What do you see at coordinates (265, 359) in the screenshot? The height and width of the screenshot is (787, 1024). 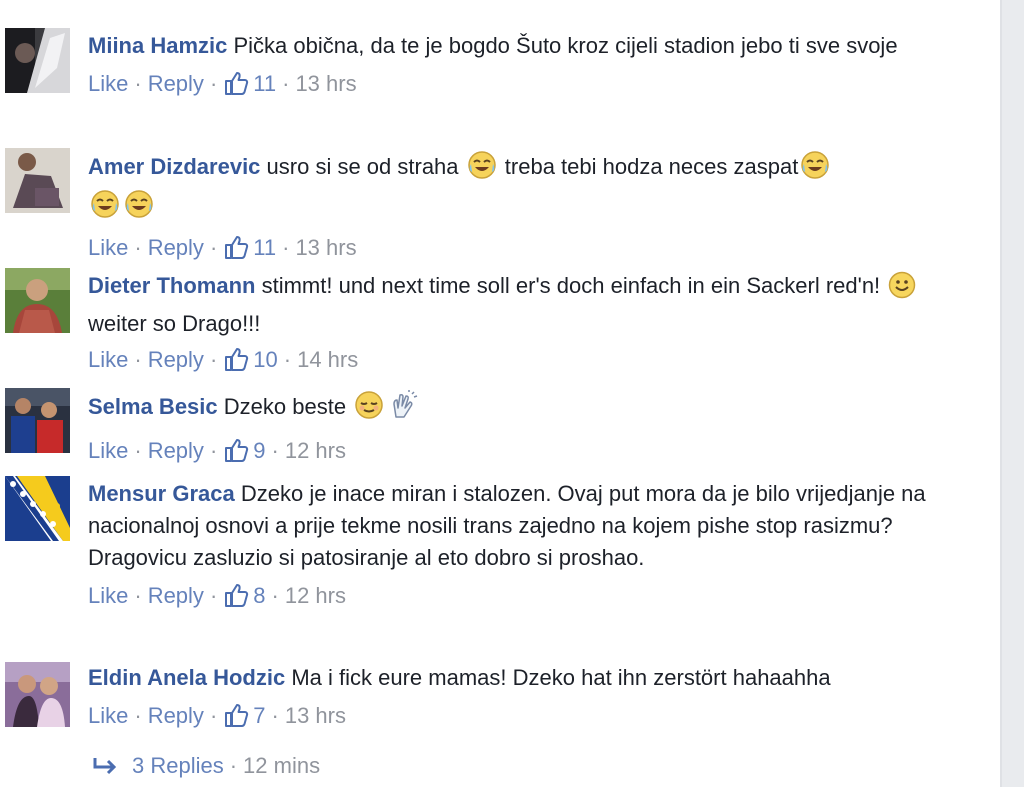 I see `like-count: 10` at bounding box center [265, 359].